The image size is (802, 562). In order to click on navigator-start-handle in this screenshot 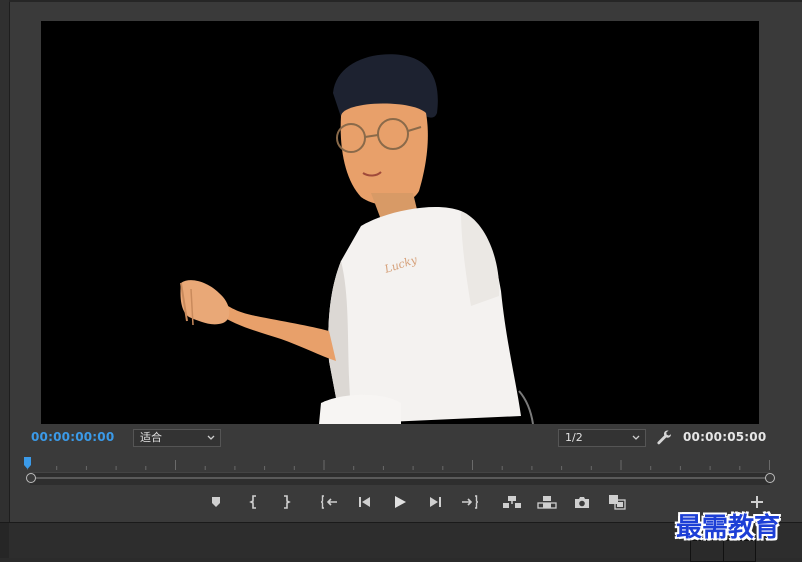, I will do `click(31, 478)`.